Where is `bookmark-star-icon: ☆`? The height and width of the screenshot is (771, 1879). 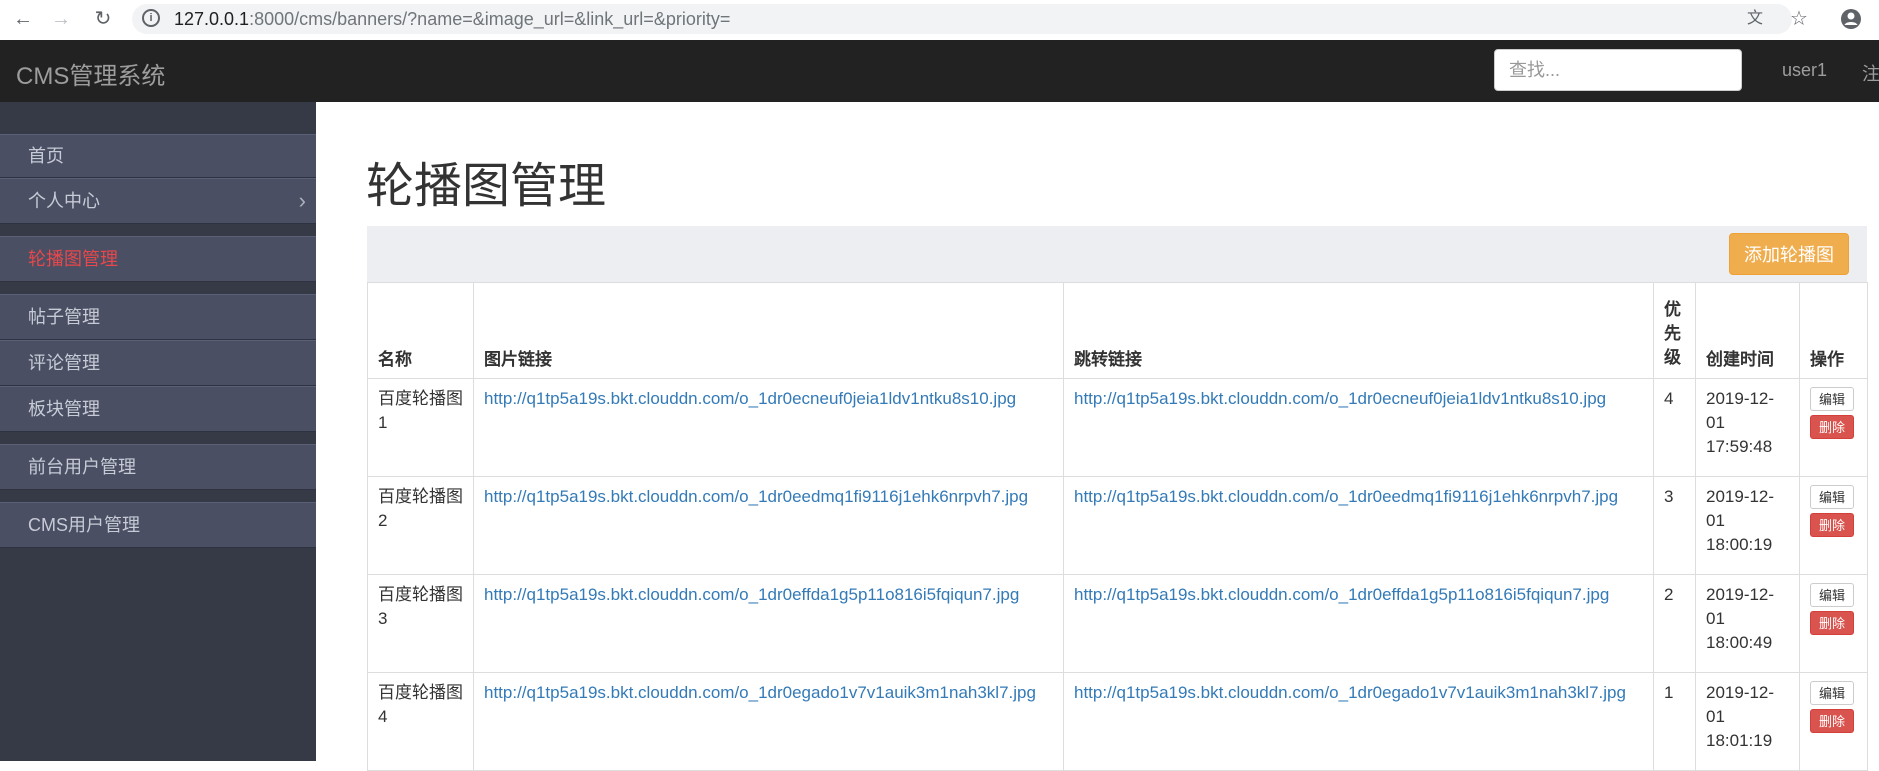 bookmark-star-icon: ☆ is located at coordinates (1799, 19).